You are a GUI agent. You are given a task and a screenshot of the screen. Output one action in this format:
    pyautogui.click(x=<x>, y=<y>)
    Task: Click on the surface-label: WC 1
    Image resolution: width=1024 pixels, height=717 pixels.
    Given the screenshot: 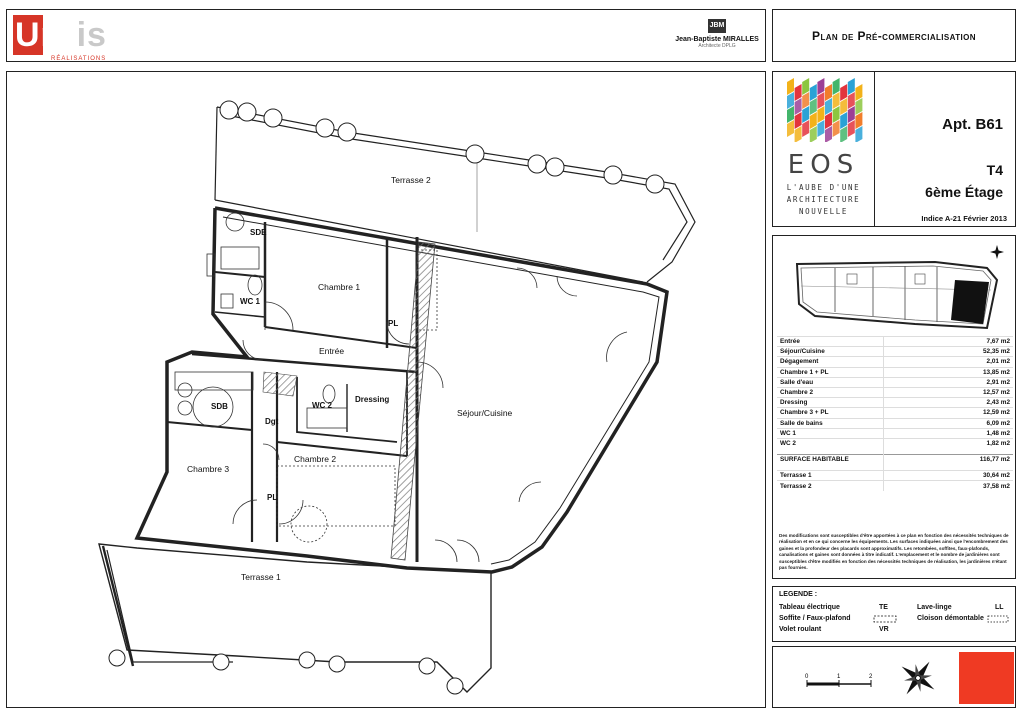 What is the action you would take?
    pyautogui.click(x=830, y=433)
    